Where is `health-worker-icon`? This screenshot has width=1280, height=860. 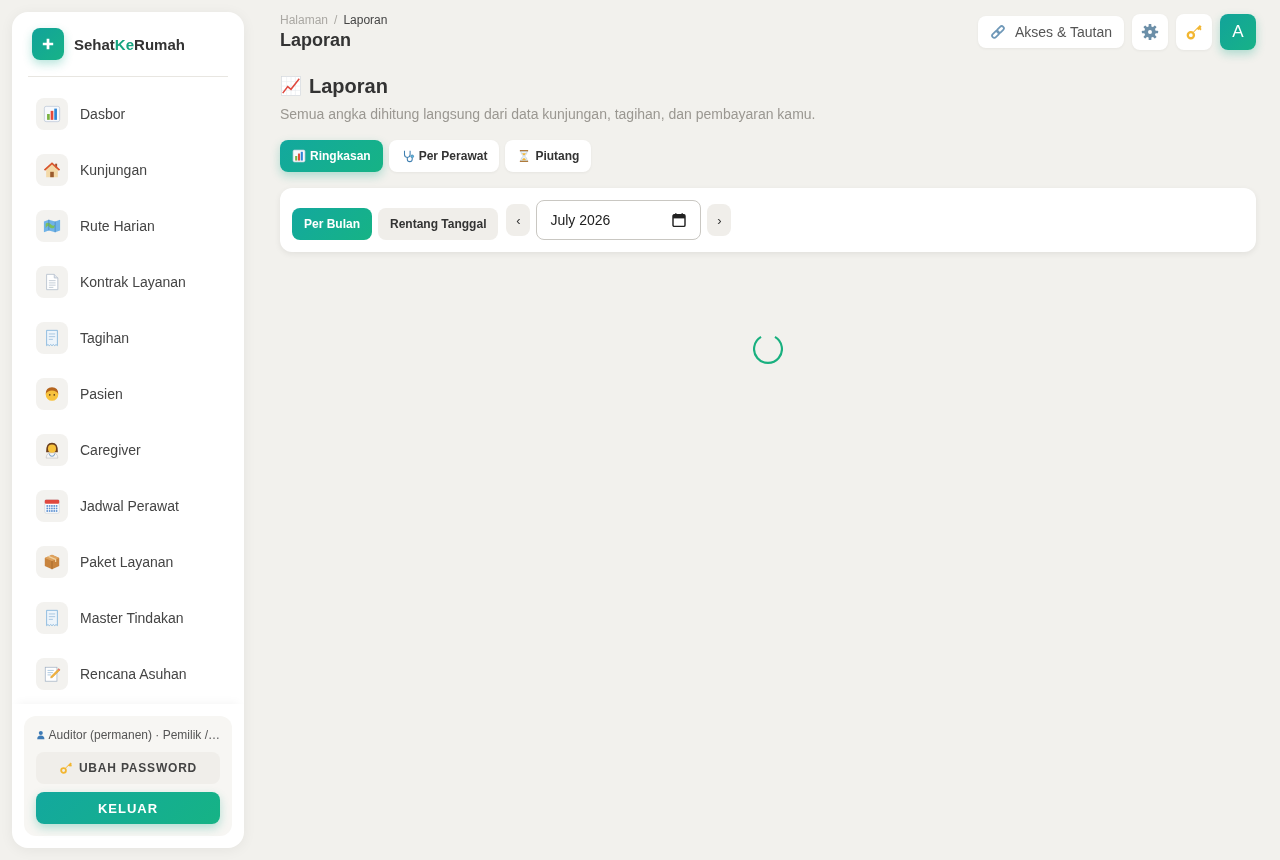 health-worker-icon is located at coordinates (52, 450).